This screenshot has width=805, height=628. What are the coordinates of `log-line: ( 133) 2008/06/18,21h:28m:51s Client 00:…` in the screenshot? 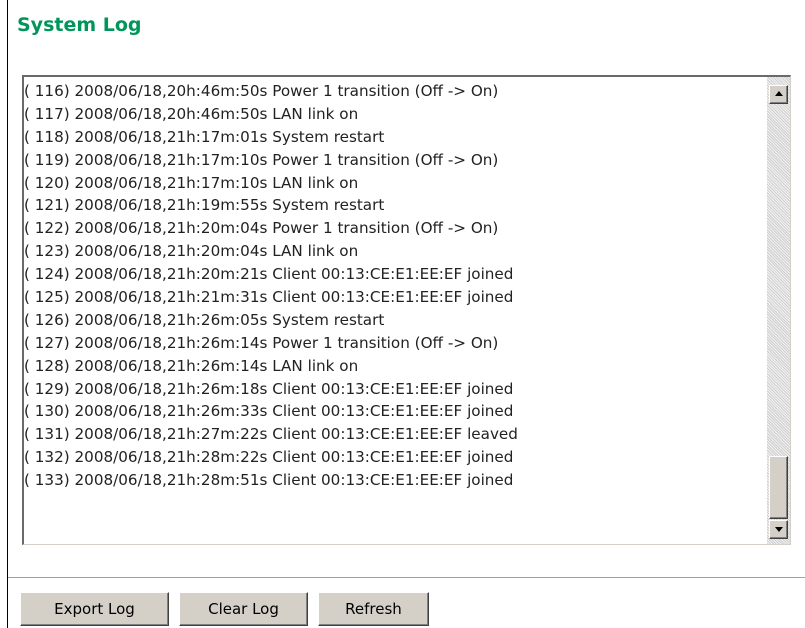 It's located at (269, 480).